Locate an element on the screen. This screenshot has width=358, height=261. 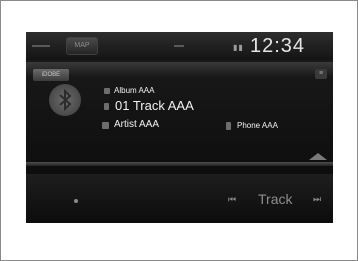
next-track-button: ⏭ is located at coordinates (317, 199).